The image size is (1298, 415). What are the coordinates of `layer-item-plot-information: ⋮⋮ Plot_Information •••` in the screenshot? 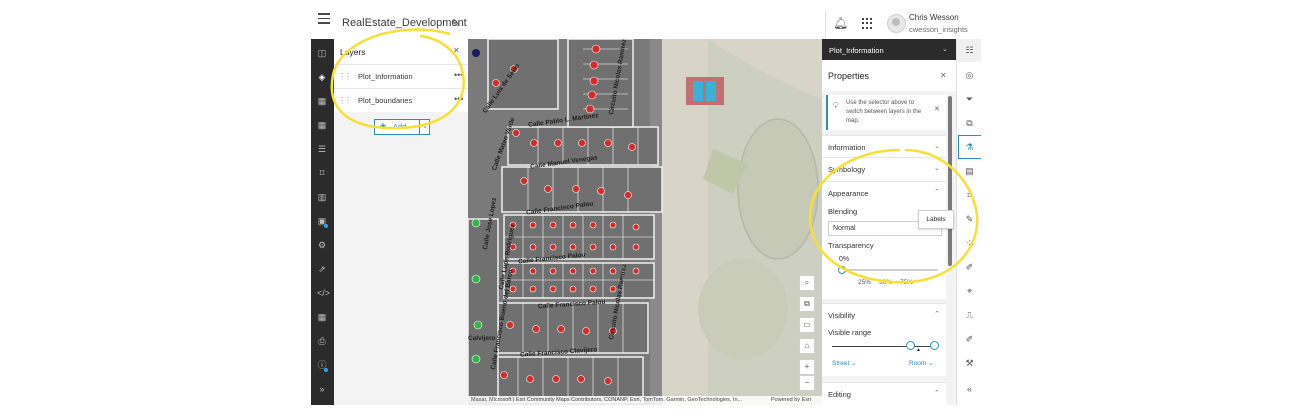 It's located at (401, 76).